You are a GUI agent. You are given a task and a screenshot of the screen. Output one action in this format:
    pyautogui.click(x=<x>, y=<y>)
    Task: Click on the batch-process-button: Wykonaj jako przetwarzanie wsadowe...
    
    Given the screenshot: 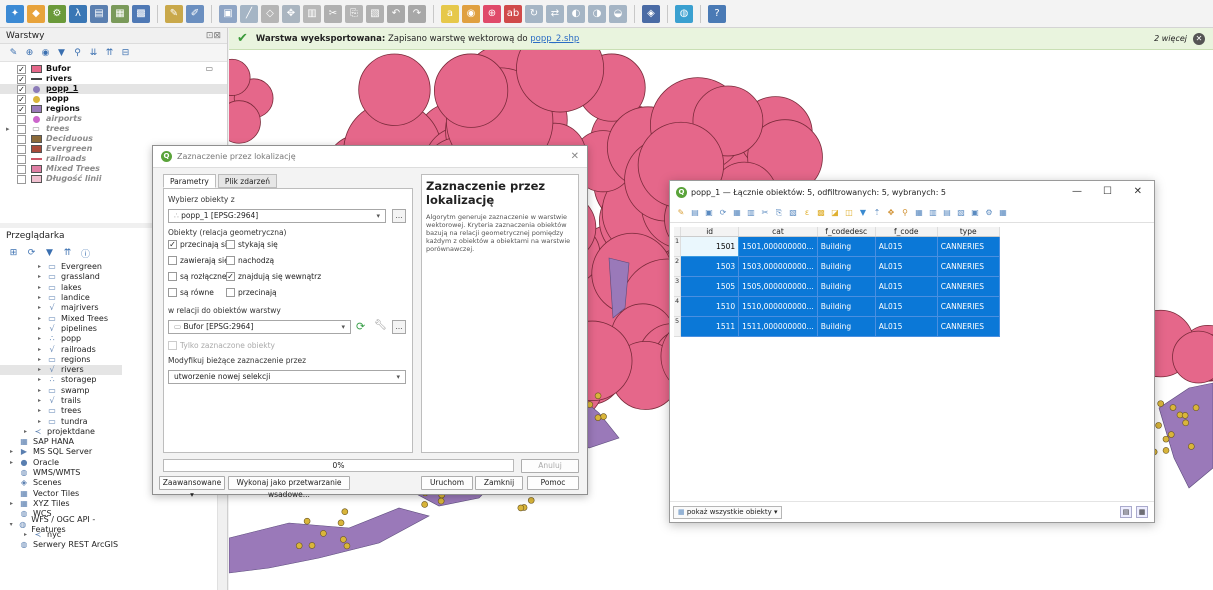 What is the action you would take?
    pyautogui.click(x=289, y=487)
    